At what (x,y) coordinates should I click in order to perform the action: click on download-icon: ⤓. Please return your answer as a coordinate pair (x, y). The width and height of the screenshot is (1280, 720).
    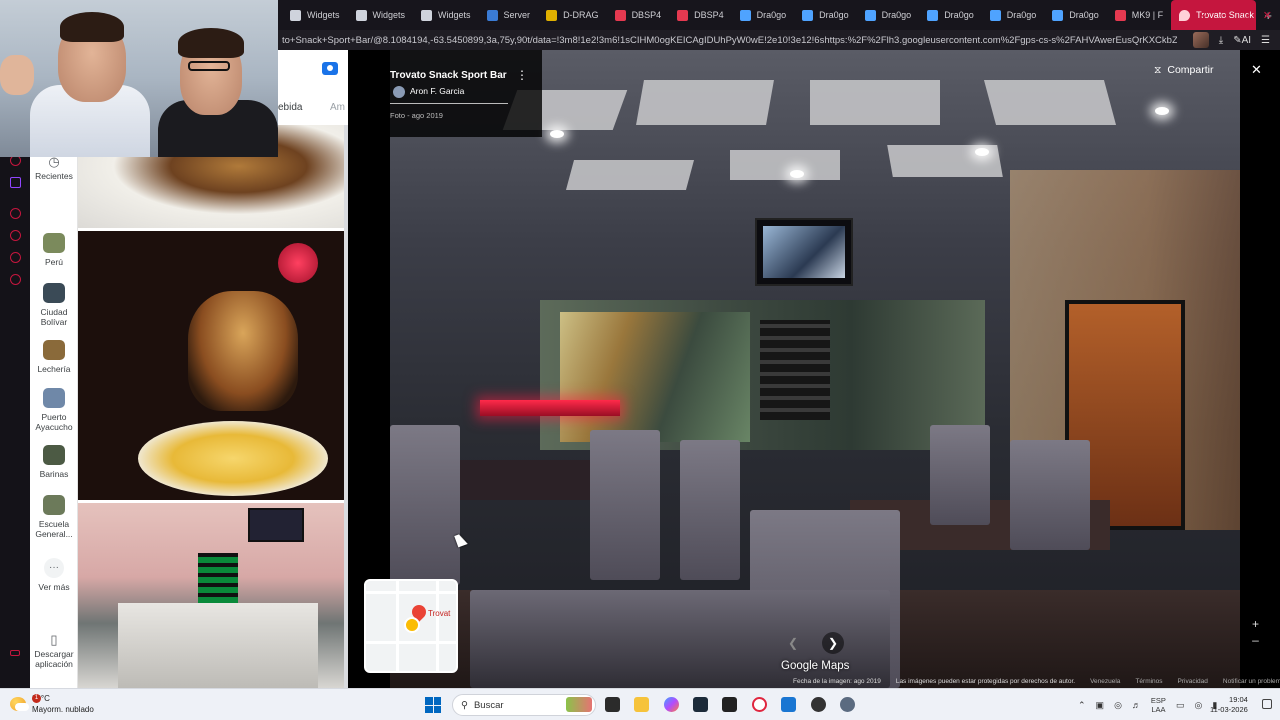
    Looking at the image, I should click on (1221, 40).